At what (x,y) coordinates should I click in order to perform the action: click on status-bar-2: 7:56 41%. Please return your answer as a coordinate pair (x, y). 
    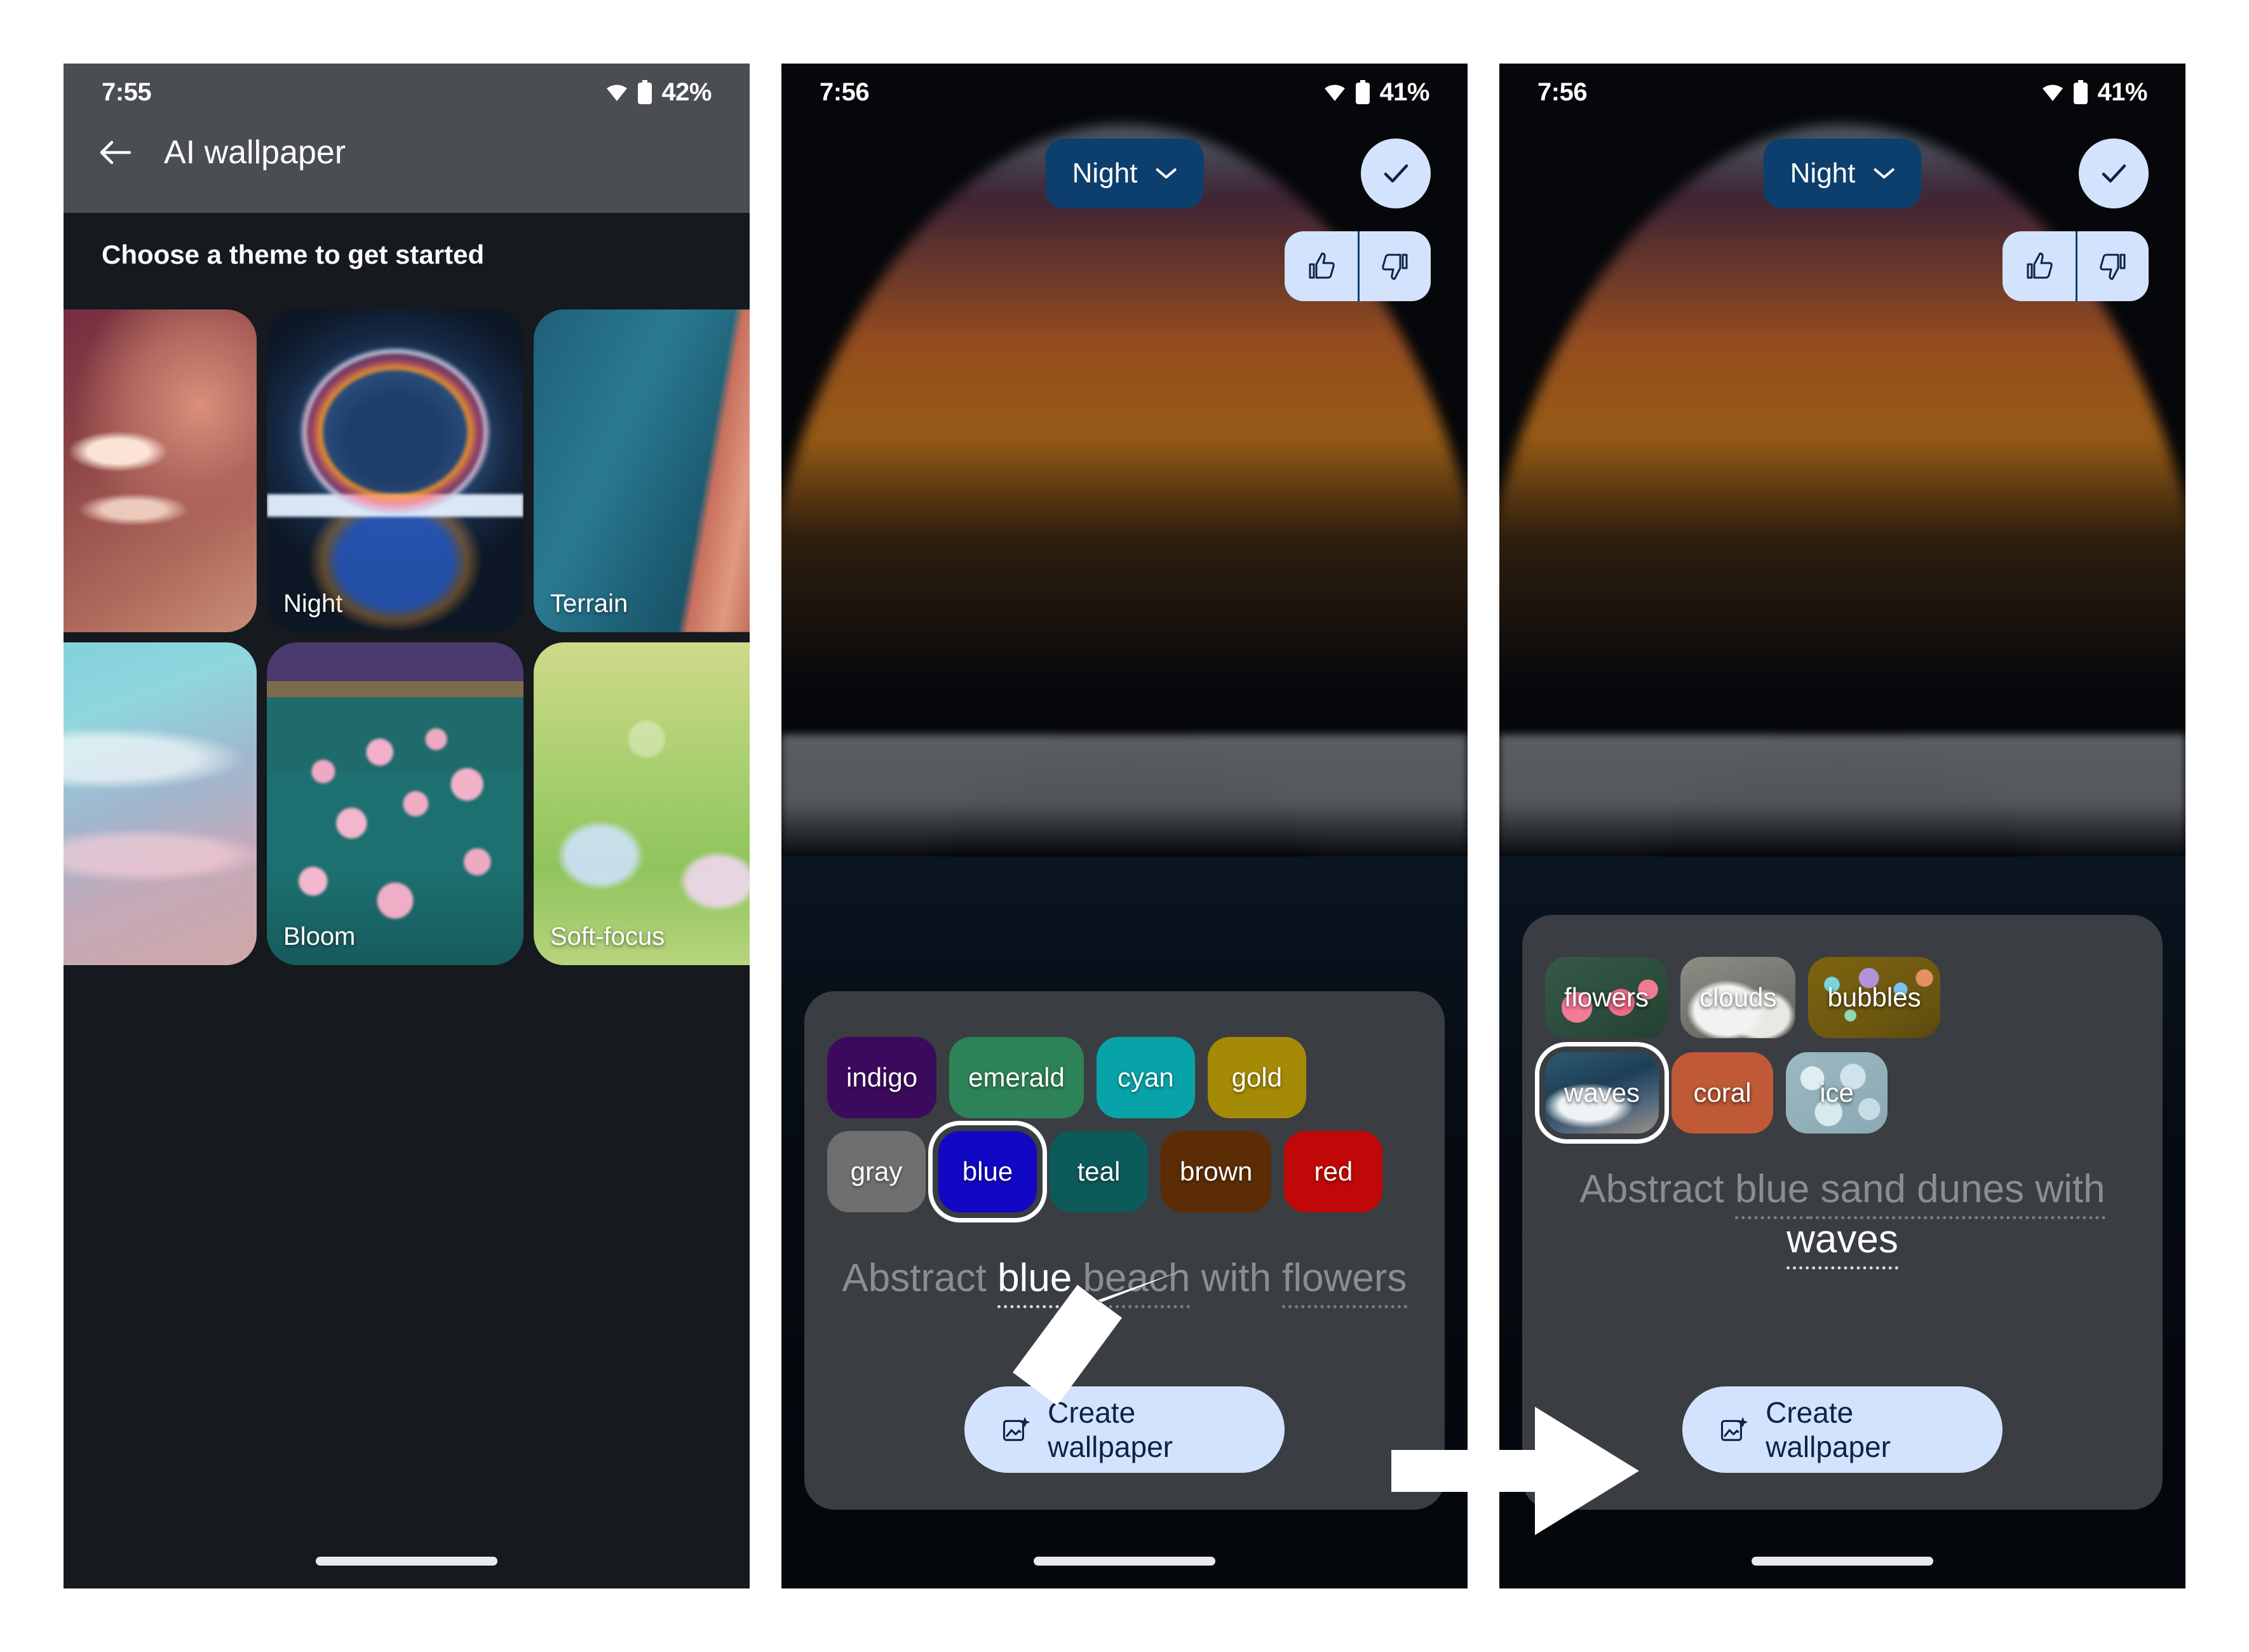
    Looking at the image, I should click on (1124, 92).